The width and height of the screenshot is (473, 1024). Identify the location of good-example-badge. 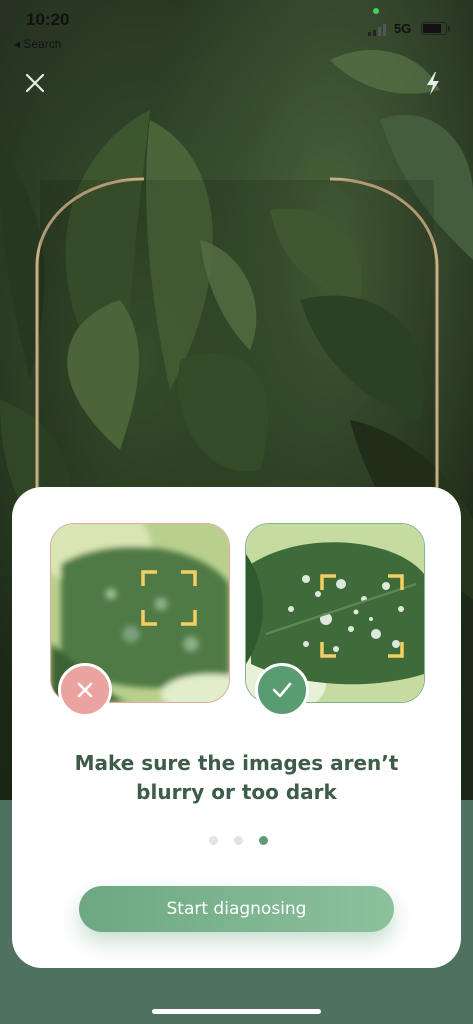
(282, 690).